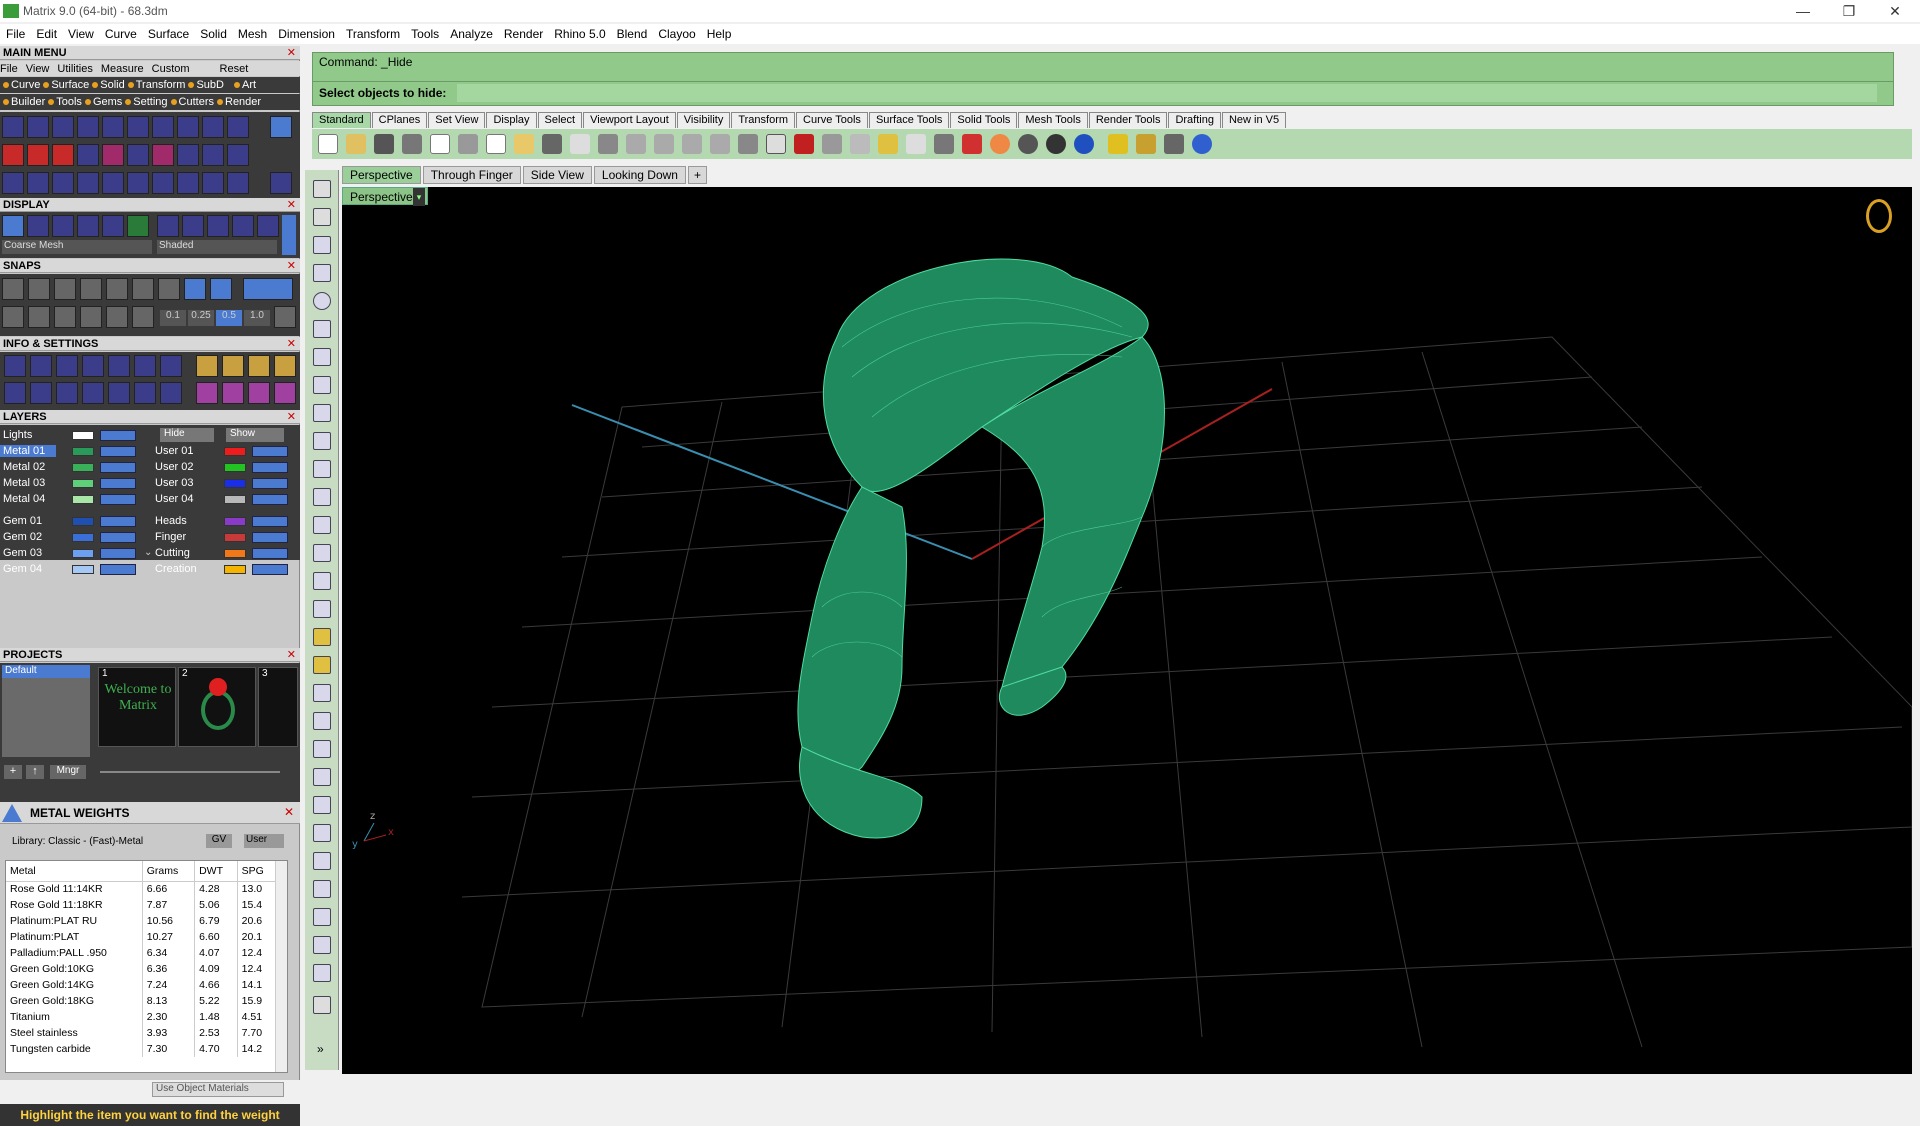  I want to click on block-icon, so click(322, 973).